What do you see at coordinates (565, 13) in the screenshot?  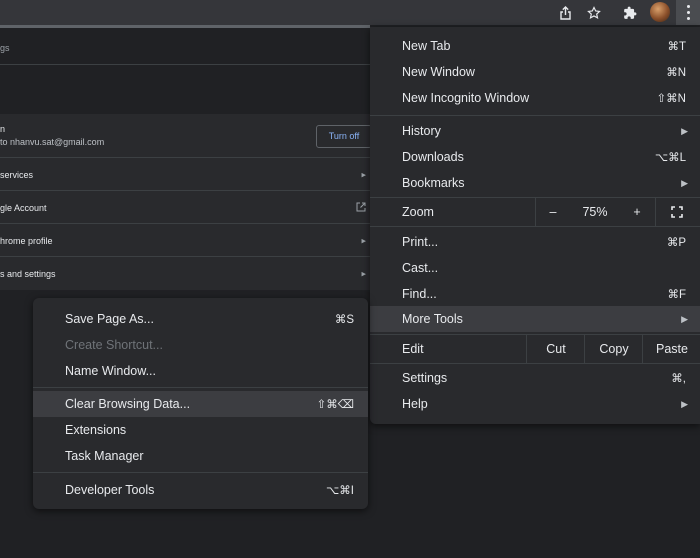 I see `share-icon` at bounding box center [565, 13].